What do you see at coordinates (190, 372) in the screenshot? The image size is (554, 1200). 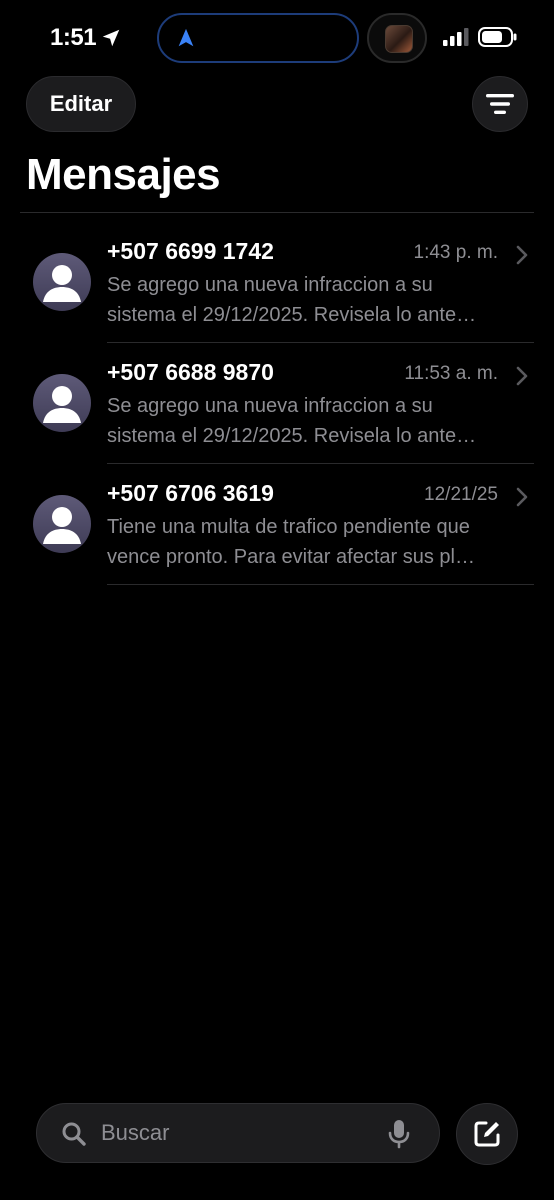 I see `conversation-sender: +507 6688 9870` at bounding box center [190, 372].